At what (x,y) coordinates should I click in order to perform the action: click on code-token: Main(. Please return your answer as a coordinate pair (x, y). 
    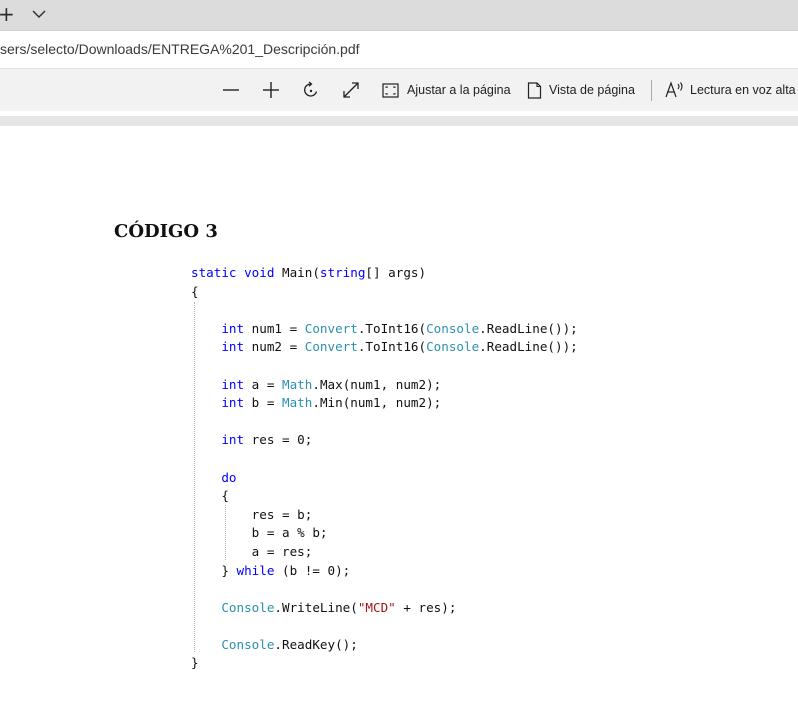
    Looking at the image, I should click on (297, 272).